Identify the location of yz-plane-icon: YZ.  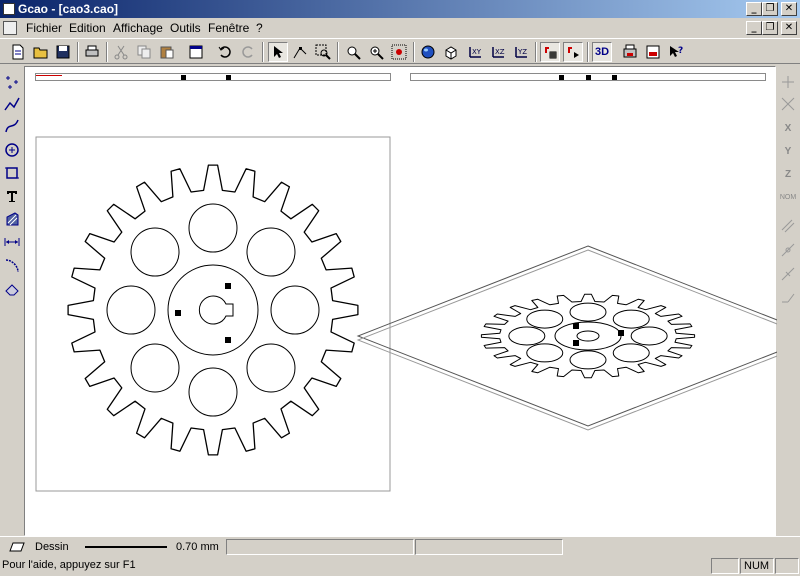
(521, 52).